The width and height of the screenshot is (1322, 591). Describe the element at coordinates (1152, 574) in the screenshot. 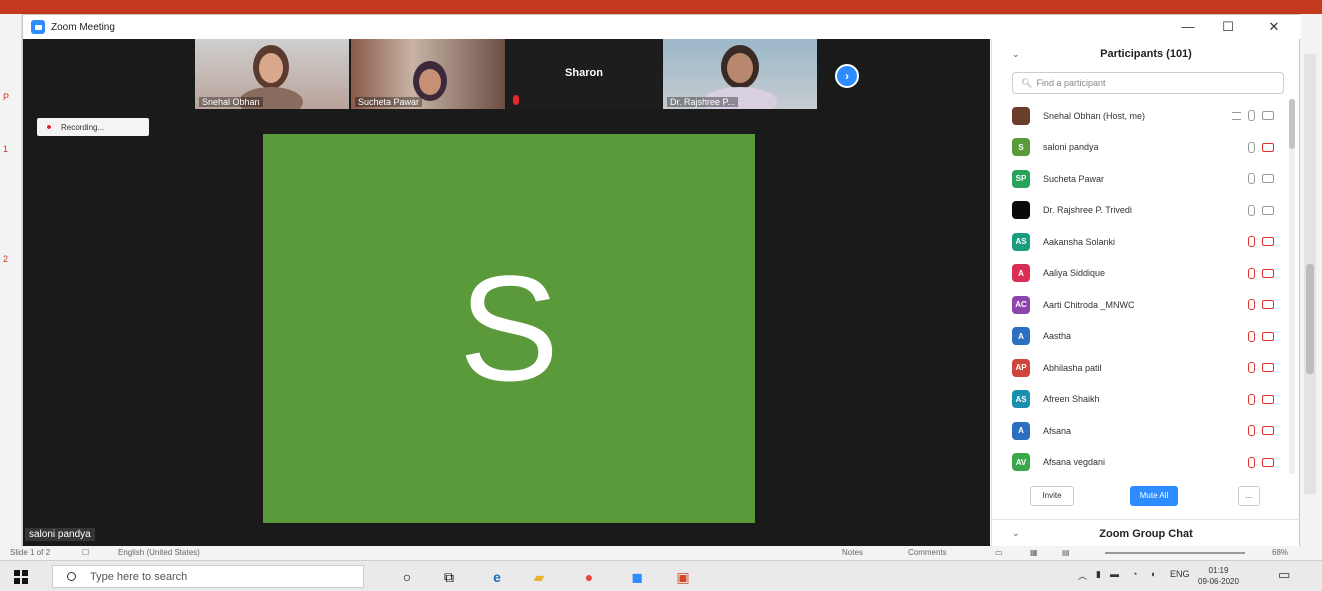

I see `volume-icon: ◖` at that location.